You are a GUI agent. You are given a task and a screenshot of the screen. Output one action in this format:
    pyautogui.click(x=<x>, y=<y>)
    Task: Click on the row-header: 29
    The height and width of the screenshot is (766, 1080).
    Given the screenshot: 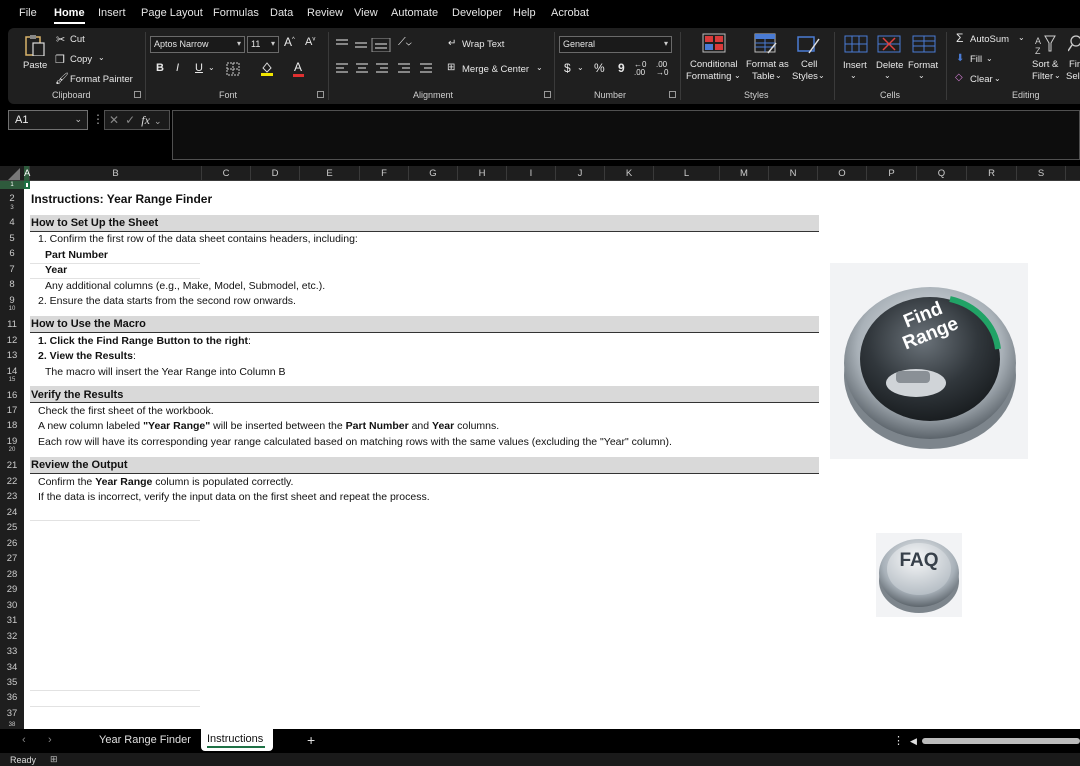 What is the action you would take?
    pyautogui.click(x=12, y=589)
    